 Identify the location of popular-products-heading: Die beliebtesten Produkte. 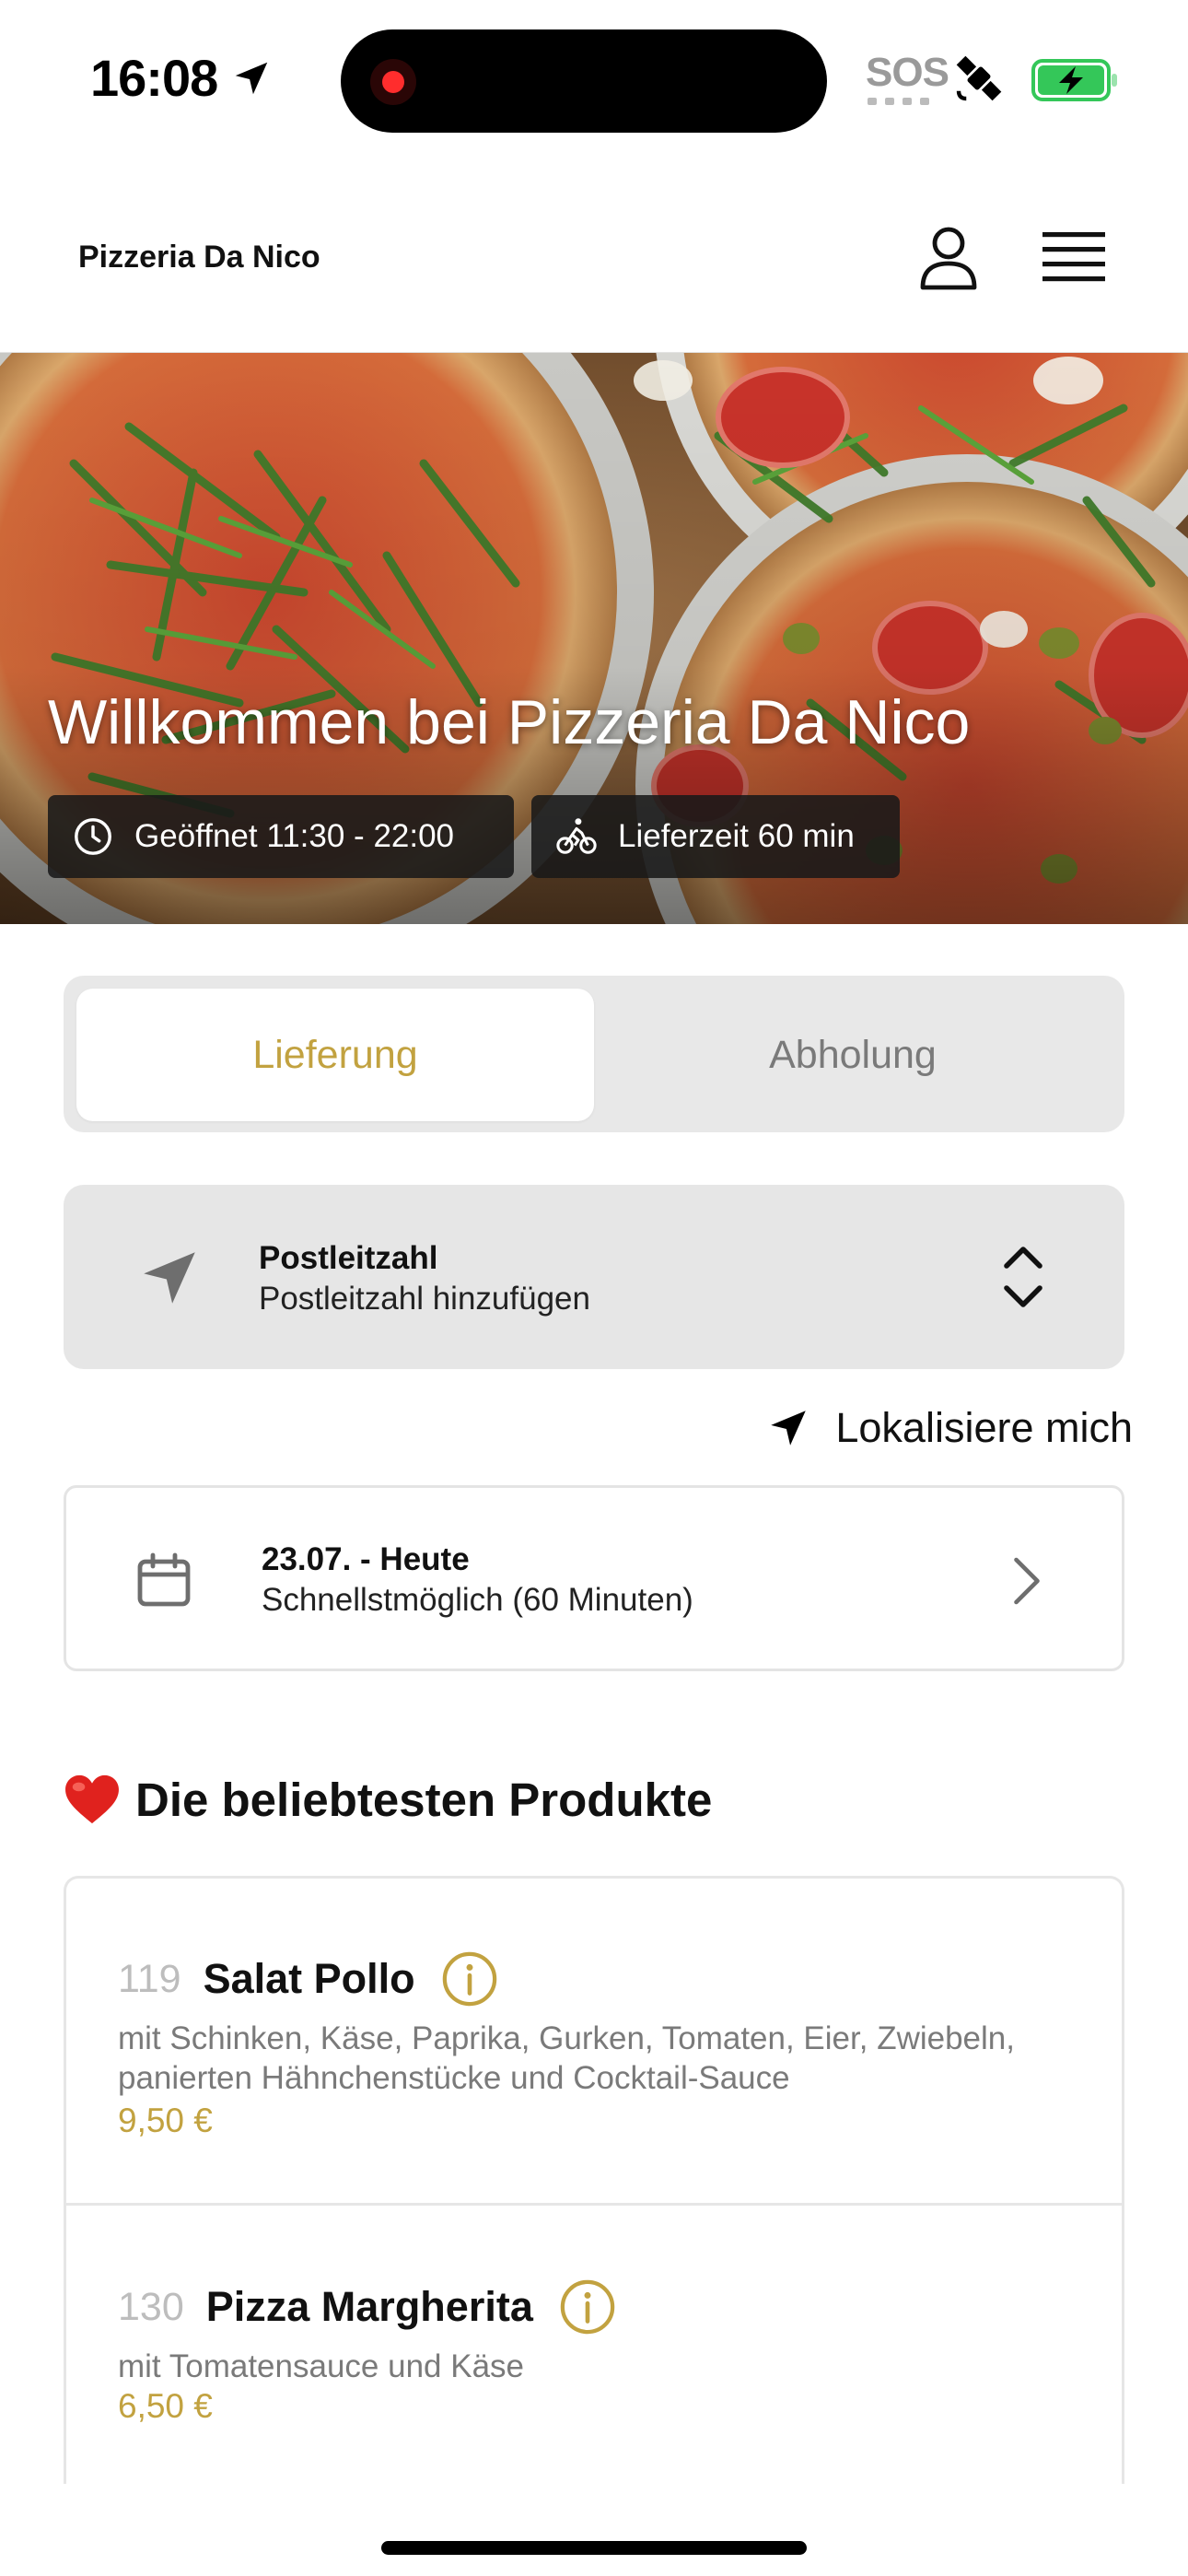
(388, 1799).